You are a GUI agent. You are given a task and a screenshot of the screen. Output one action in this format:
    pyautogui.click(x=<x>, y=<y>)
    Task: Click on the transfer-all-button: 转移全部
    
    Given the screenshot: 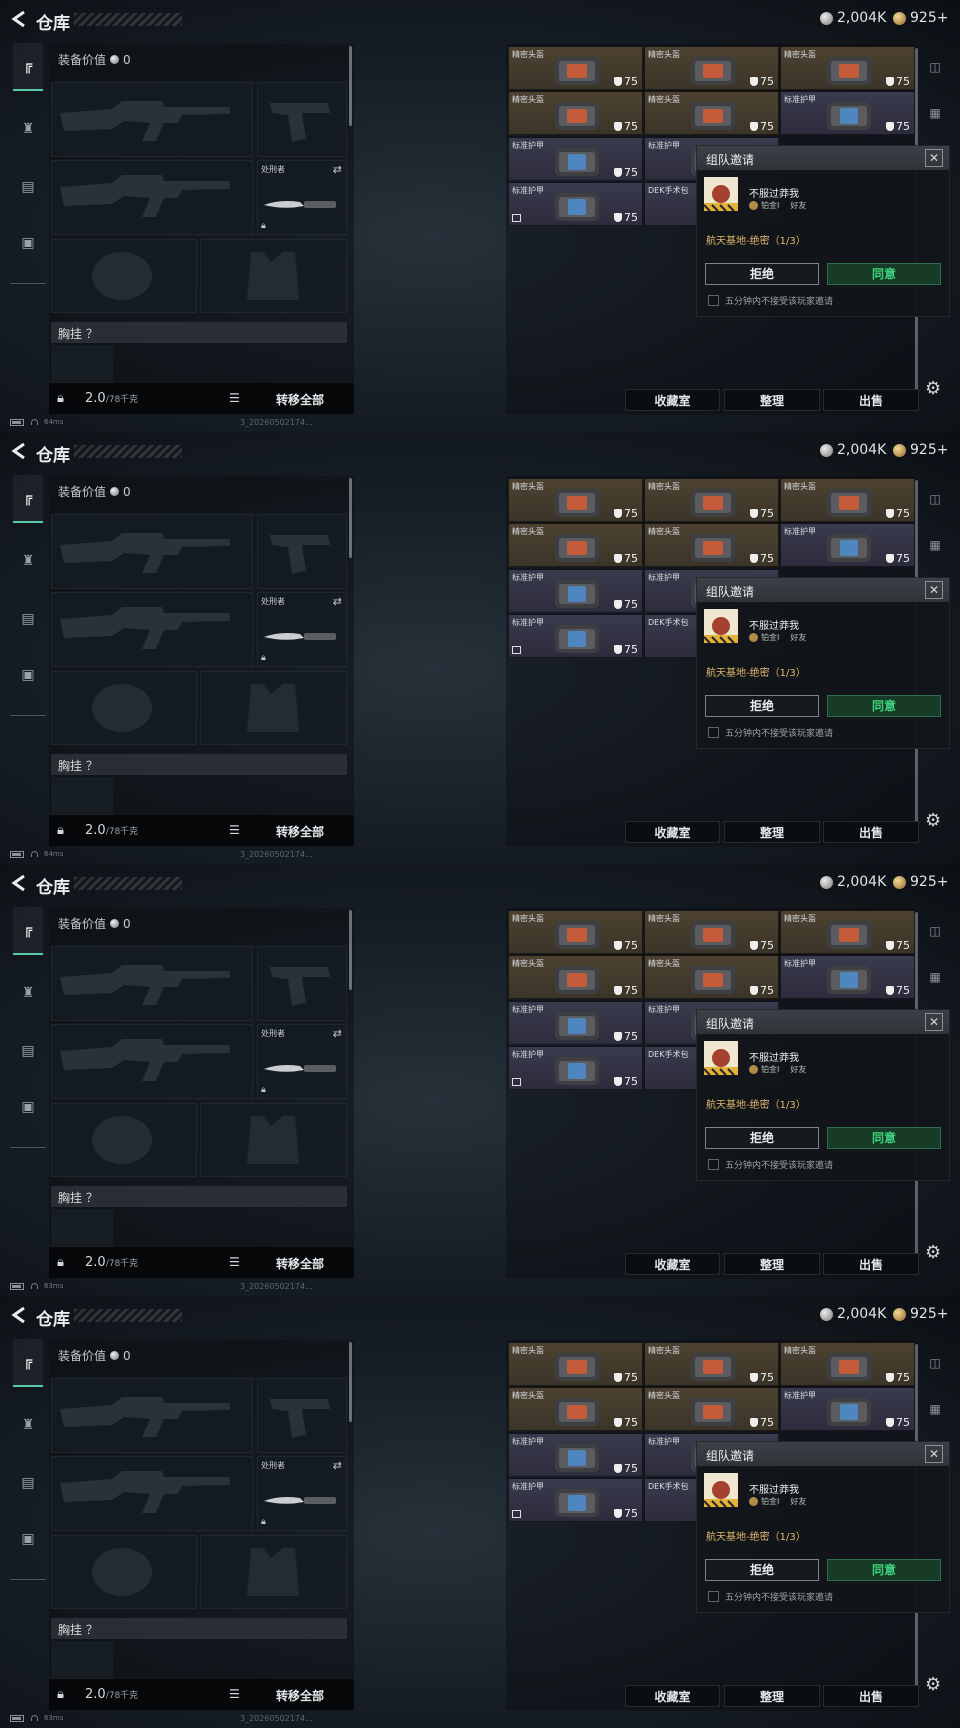 What is the action you would take?
    pyautogui.click(x=300, y=831)
    